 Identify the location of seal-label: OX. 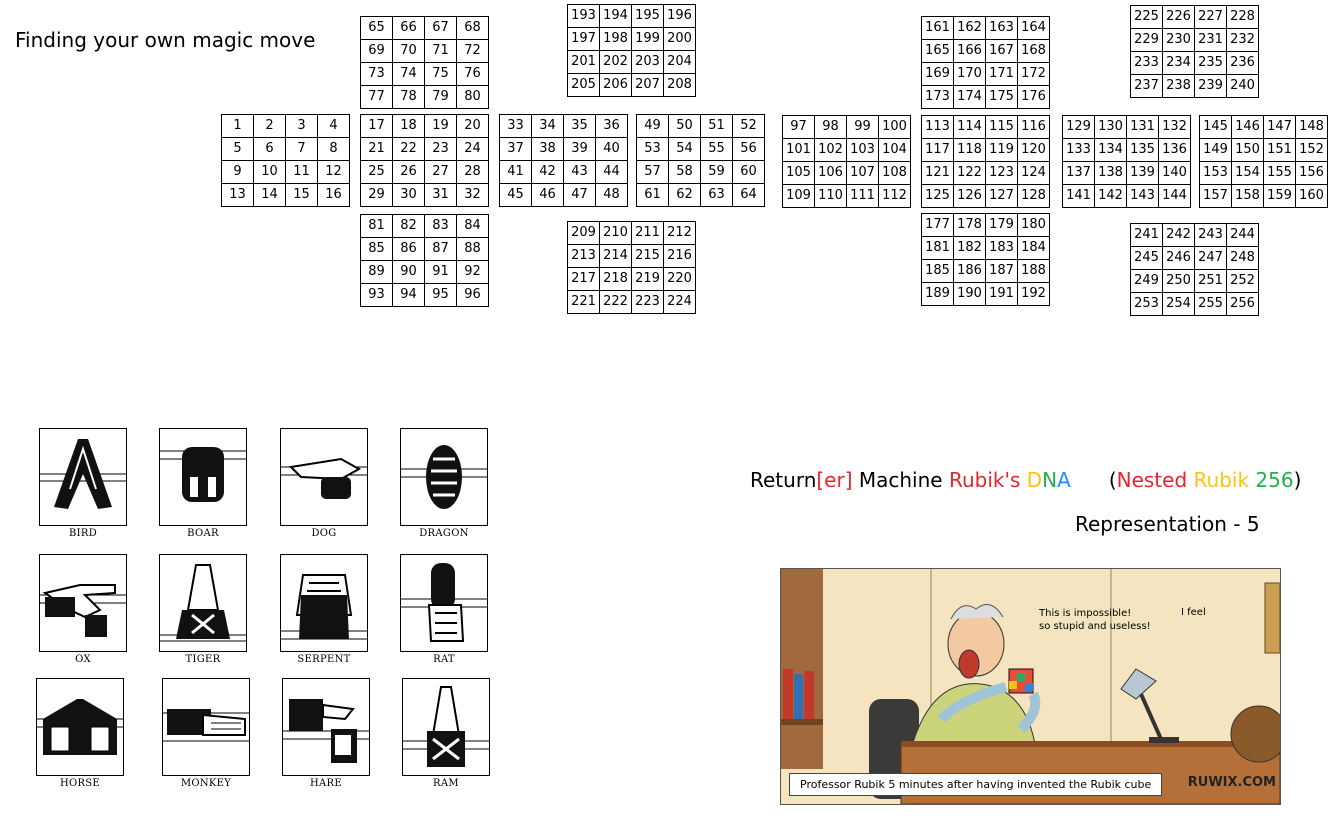
(83, 659).